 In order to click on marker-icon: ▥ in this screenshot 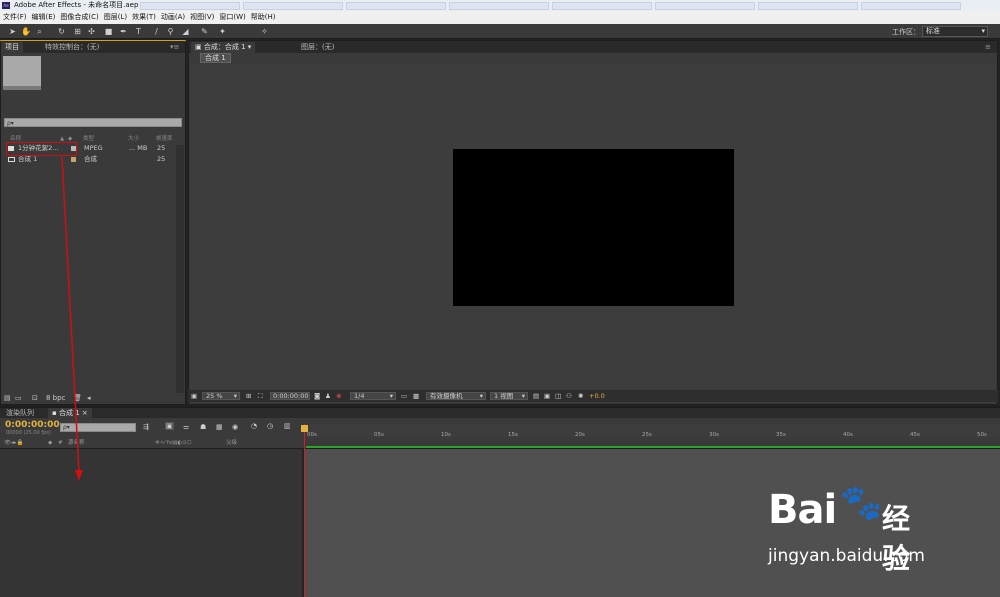, I will do `click(287, 426)`.